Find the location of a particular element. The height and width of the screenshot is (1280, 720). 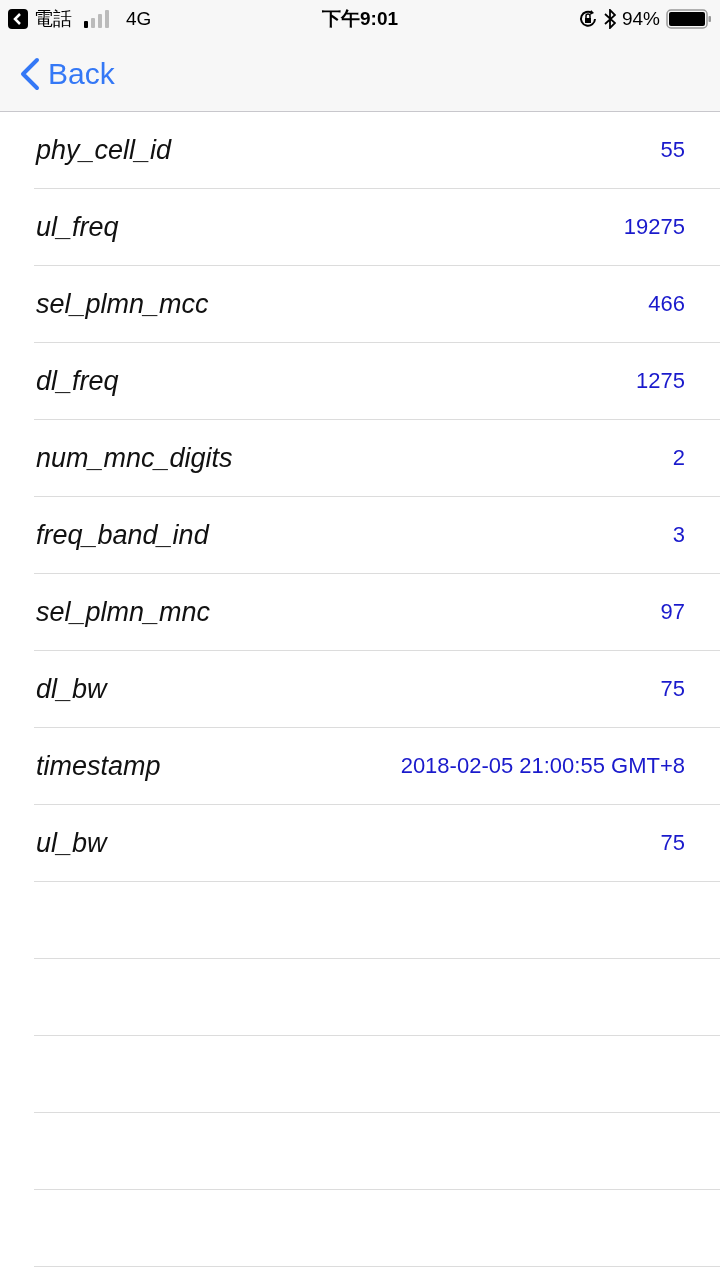

clock: 下午9:01 is located at coordinates (360, 18).